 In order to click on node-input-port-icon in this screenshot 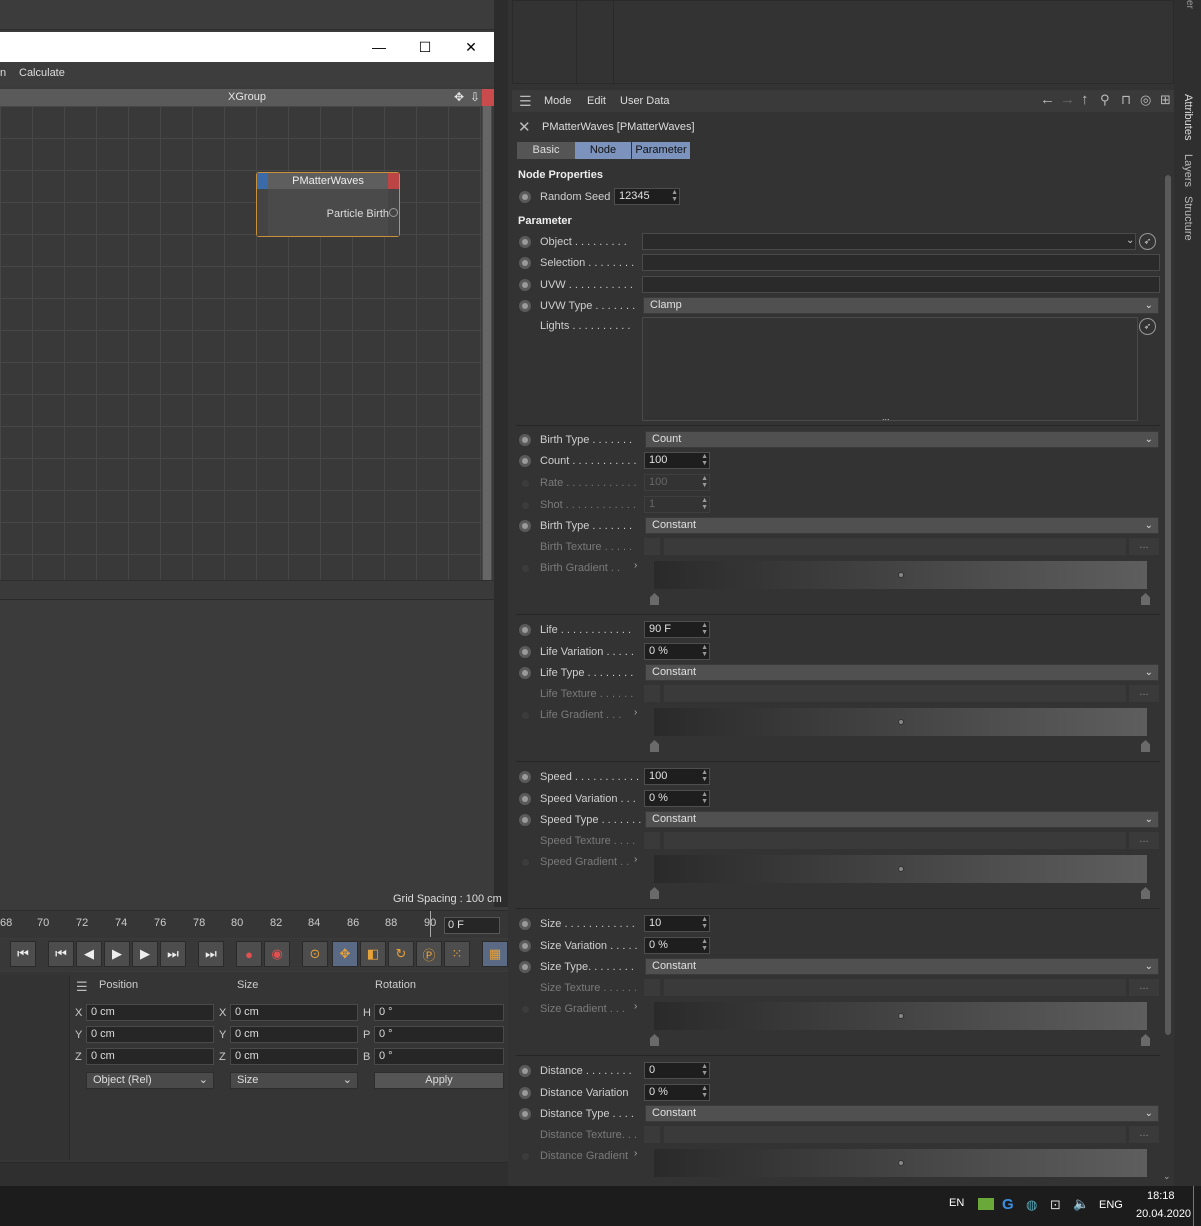, I will do `click(262, 181)`.